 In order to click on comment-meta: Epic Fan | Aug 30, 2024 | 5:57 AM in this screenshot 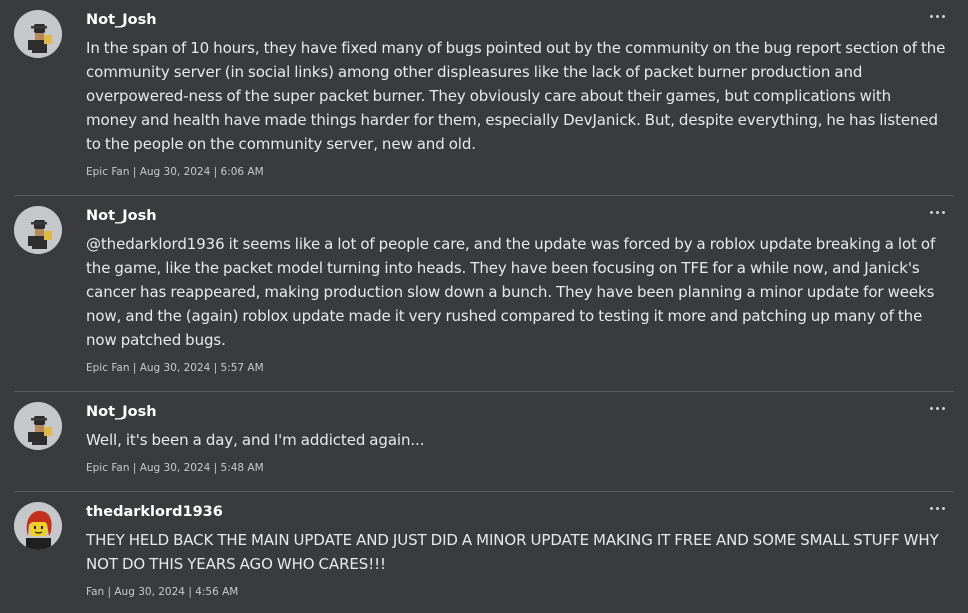, I will do `click(175, 368)`.